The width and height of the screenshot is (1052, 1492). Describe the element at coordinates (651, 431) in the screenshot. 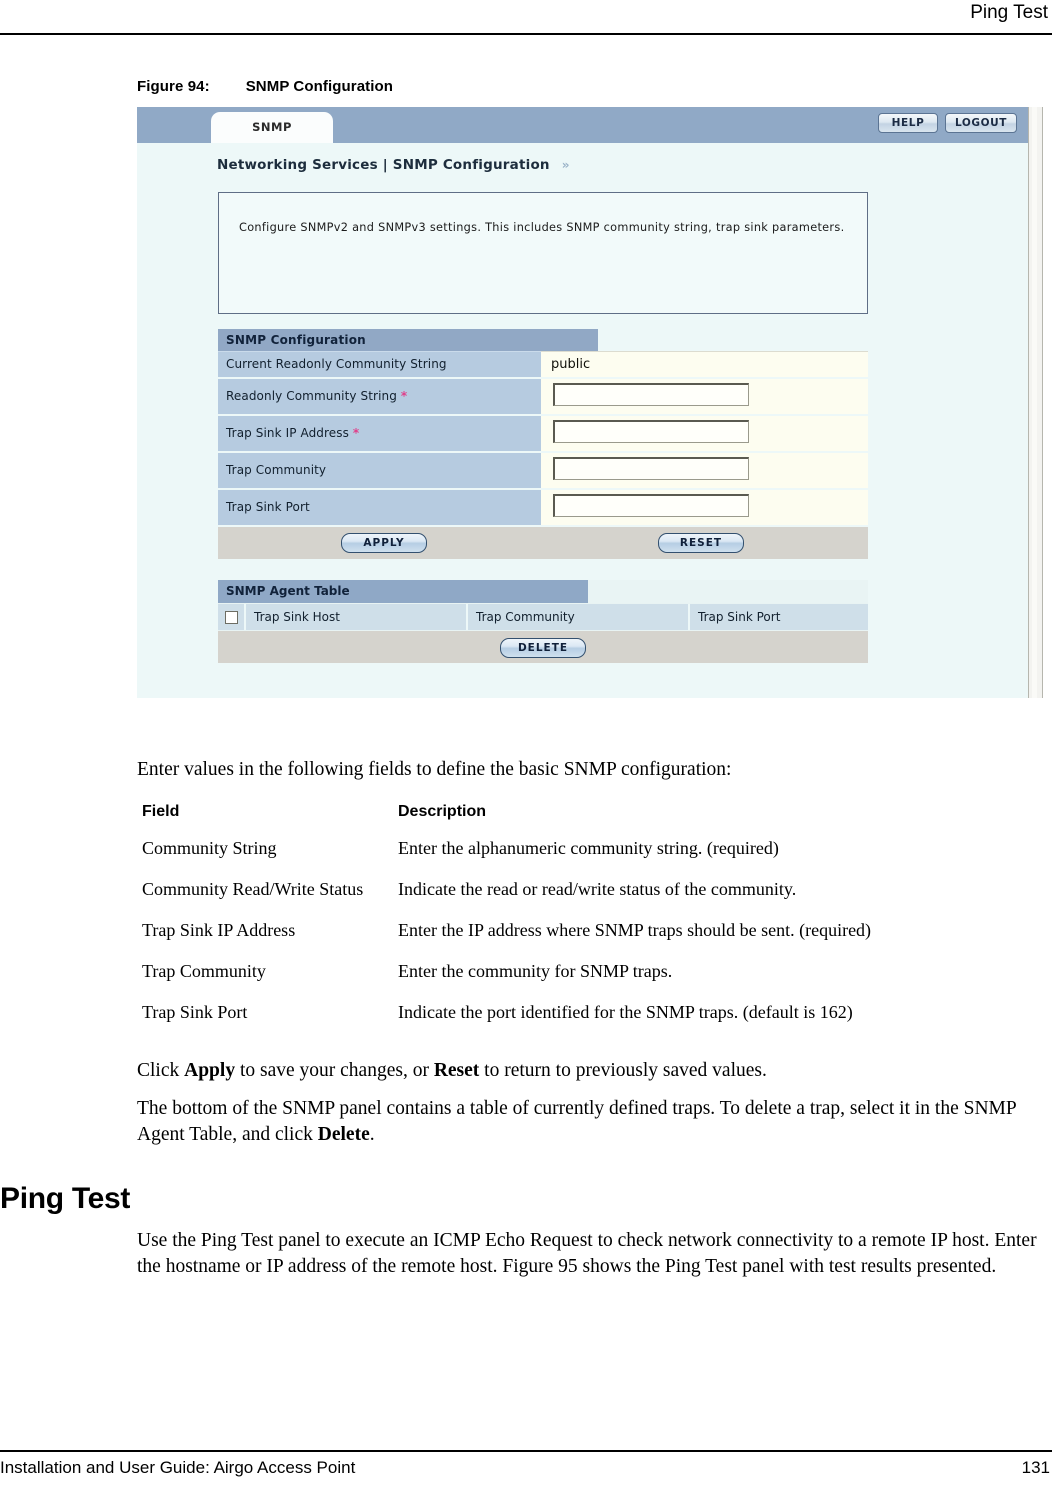

I see `trap-sink-ip-address-input` at that location.